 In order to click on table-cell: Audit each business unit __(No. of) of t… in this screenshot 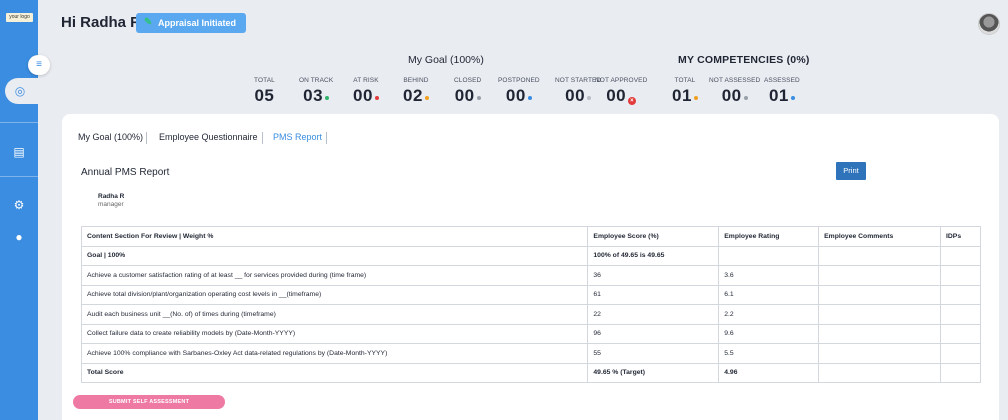, I will do `click(334, 314)`.